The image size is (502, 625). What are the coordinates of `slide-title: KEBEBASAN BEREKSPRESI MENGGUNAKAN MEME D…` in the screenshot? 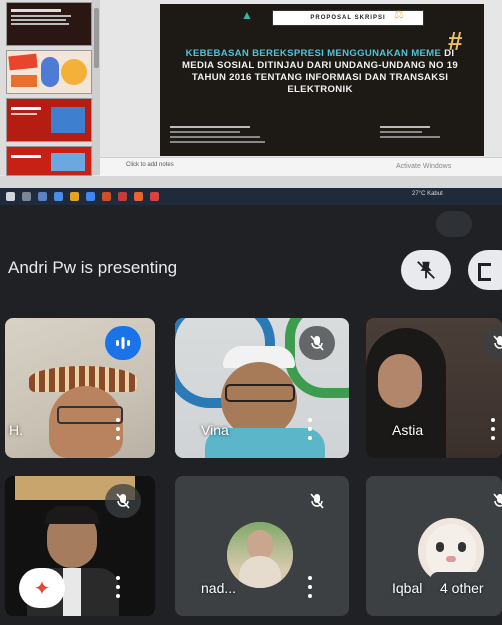 It's located at (320, 72).